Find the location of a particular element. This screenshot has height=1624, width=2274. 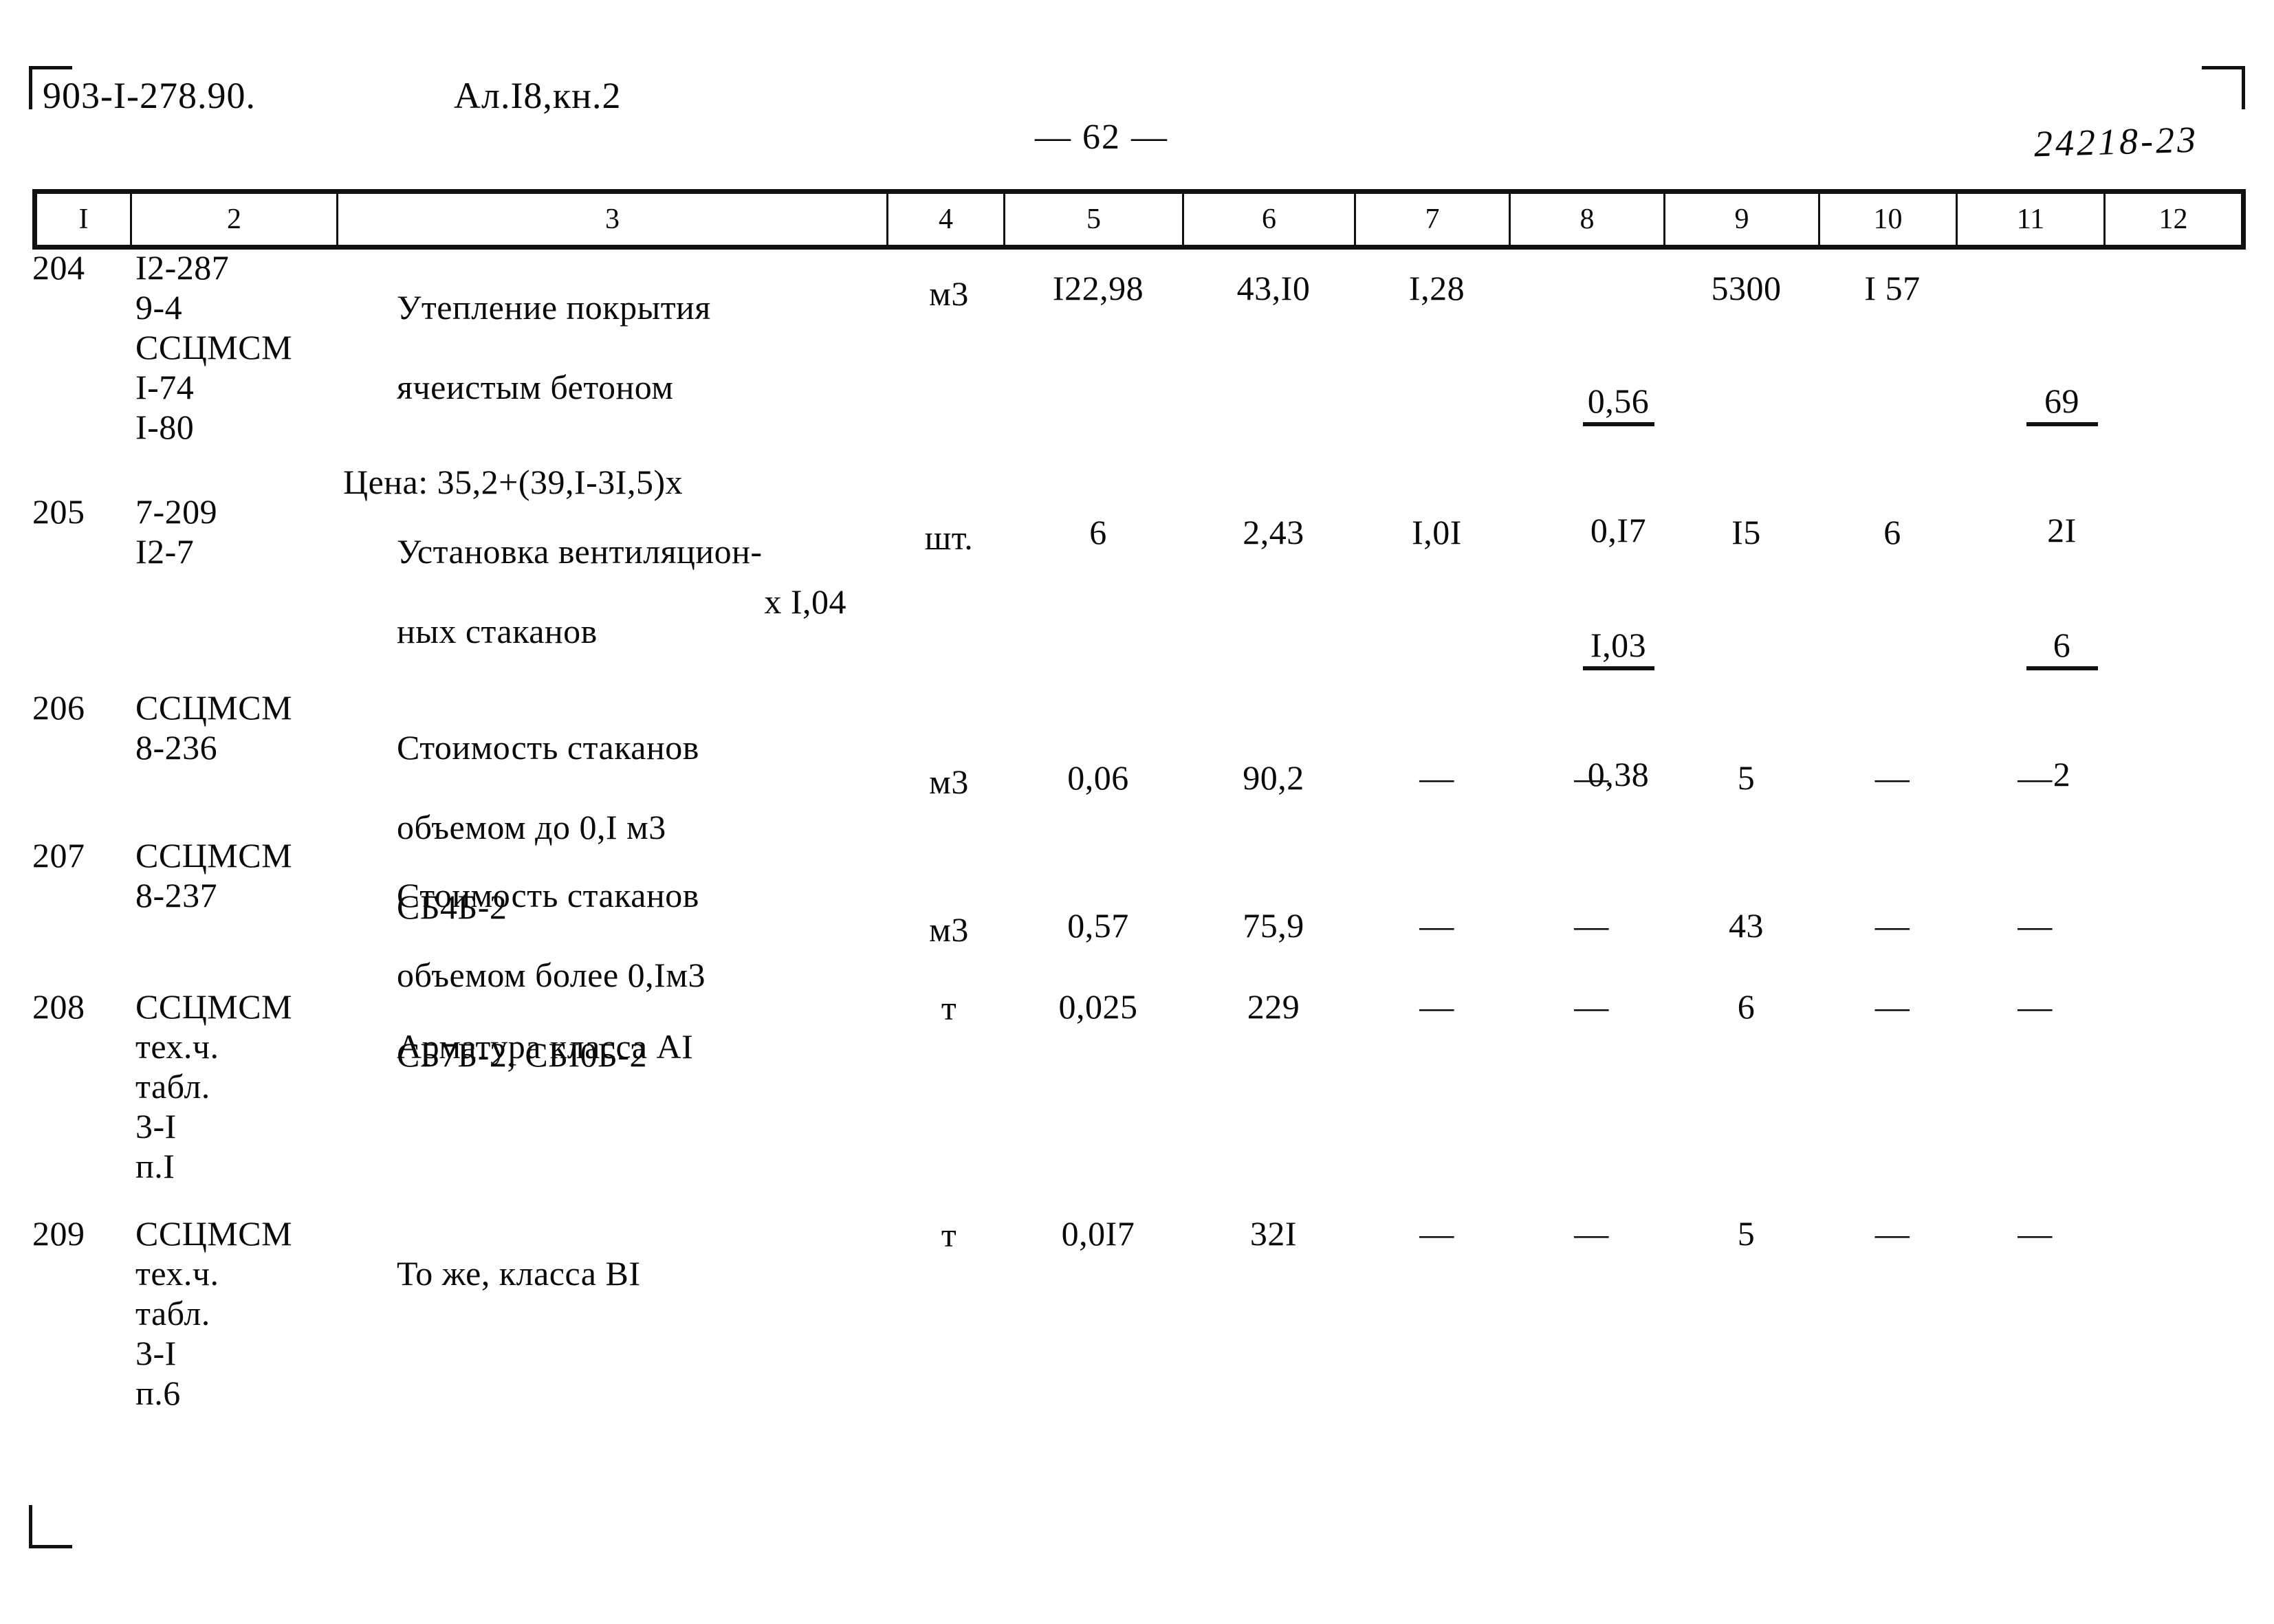

row-value-11: 6 2 is located at coordinates (2035, 709).